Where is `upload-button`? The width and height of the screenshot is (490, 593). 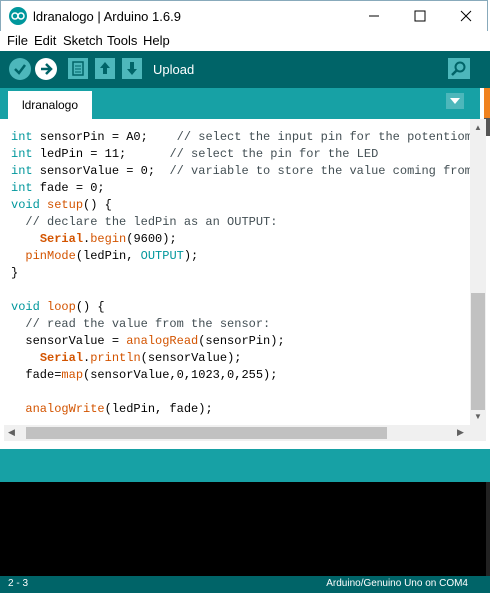 upload-button is located at coordinates (46, 69).